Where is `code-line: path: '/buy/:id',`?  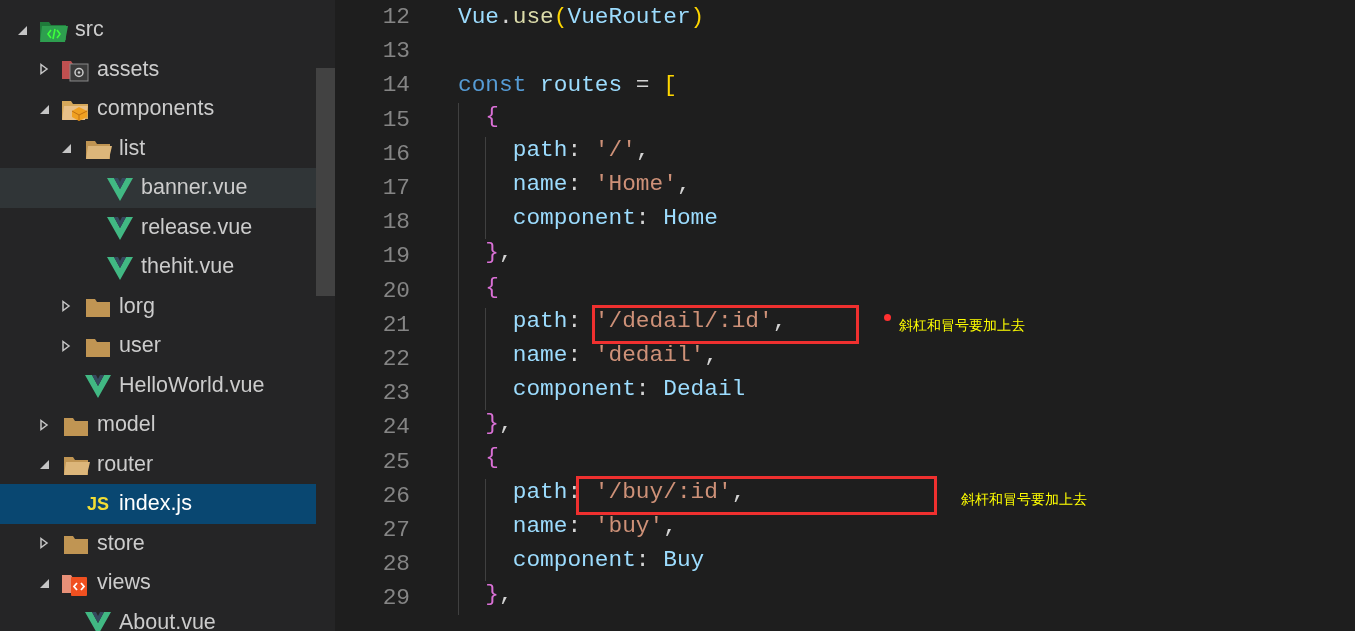
code-line: path: '/buy/:id', is located at coordinates (602, 495).